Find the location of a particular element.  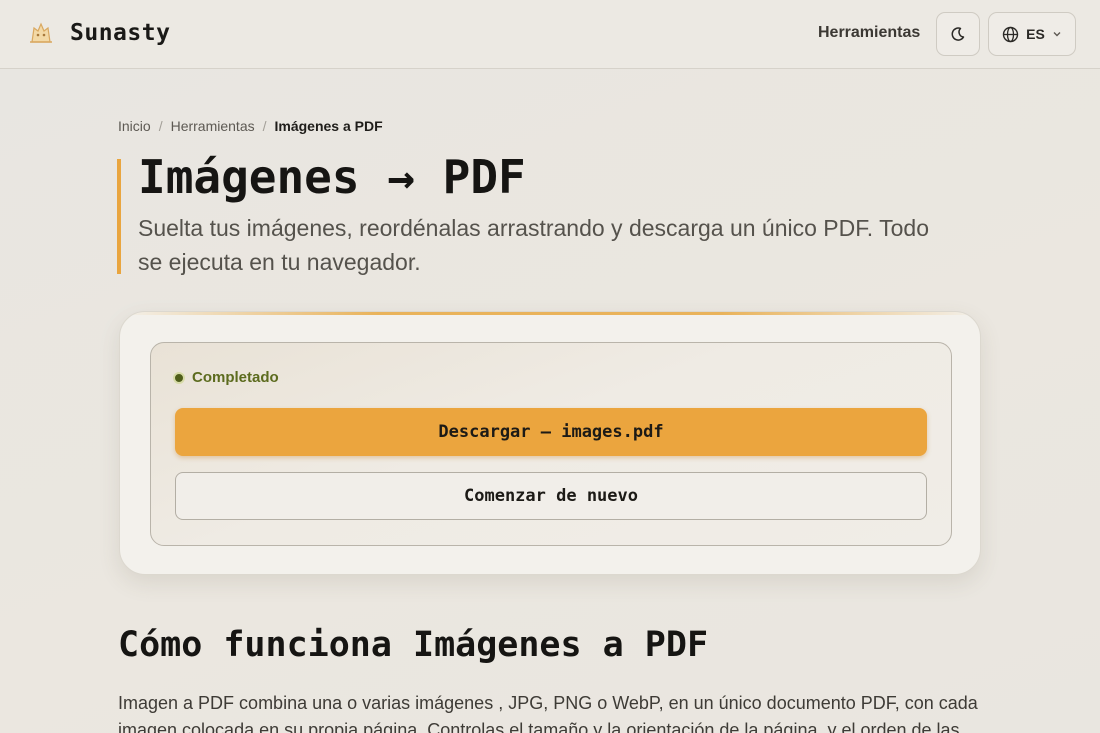

chevron-down-icon is located at coordinates (1057, 34).